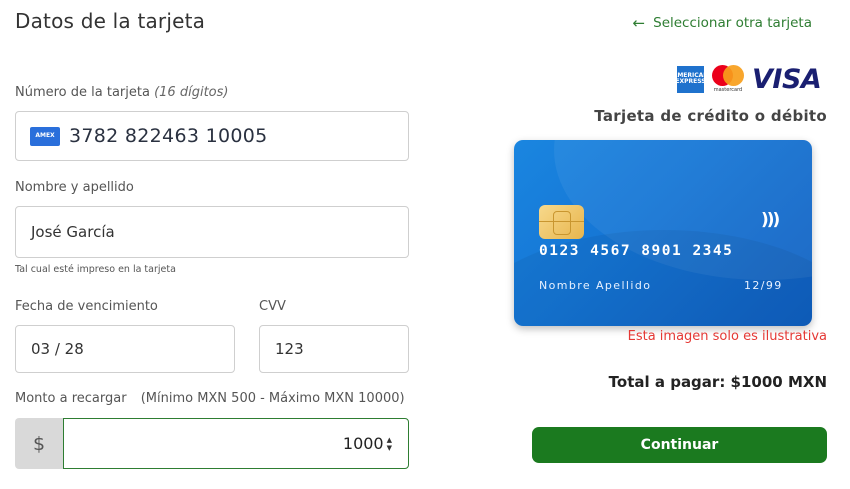  What do you see at coordinates (82, 92) in the screenshot?
I see `card-number-label-text: Número de la tarjeta` at bounding box center [82, 92].